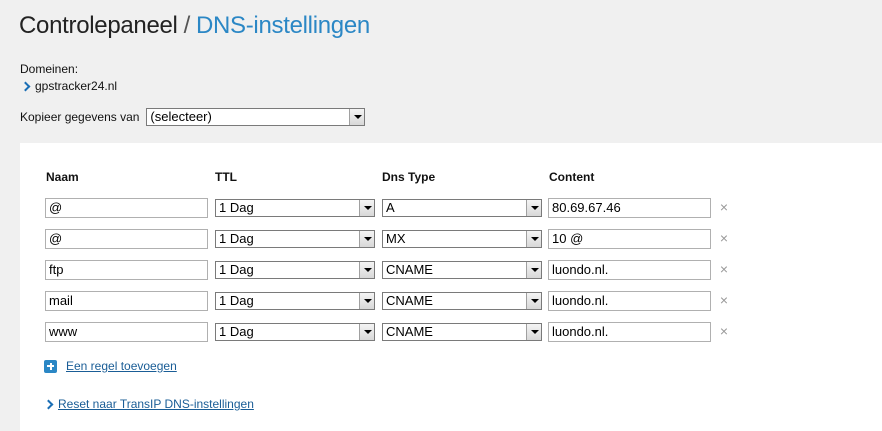 The height and width of the screenshot is (431, 882). What do you see at coordinates (49, 69) in the screenshot?
I see `domains-label: Domeinen:` at bounding box center [49, 69].